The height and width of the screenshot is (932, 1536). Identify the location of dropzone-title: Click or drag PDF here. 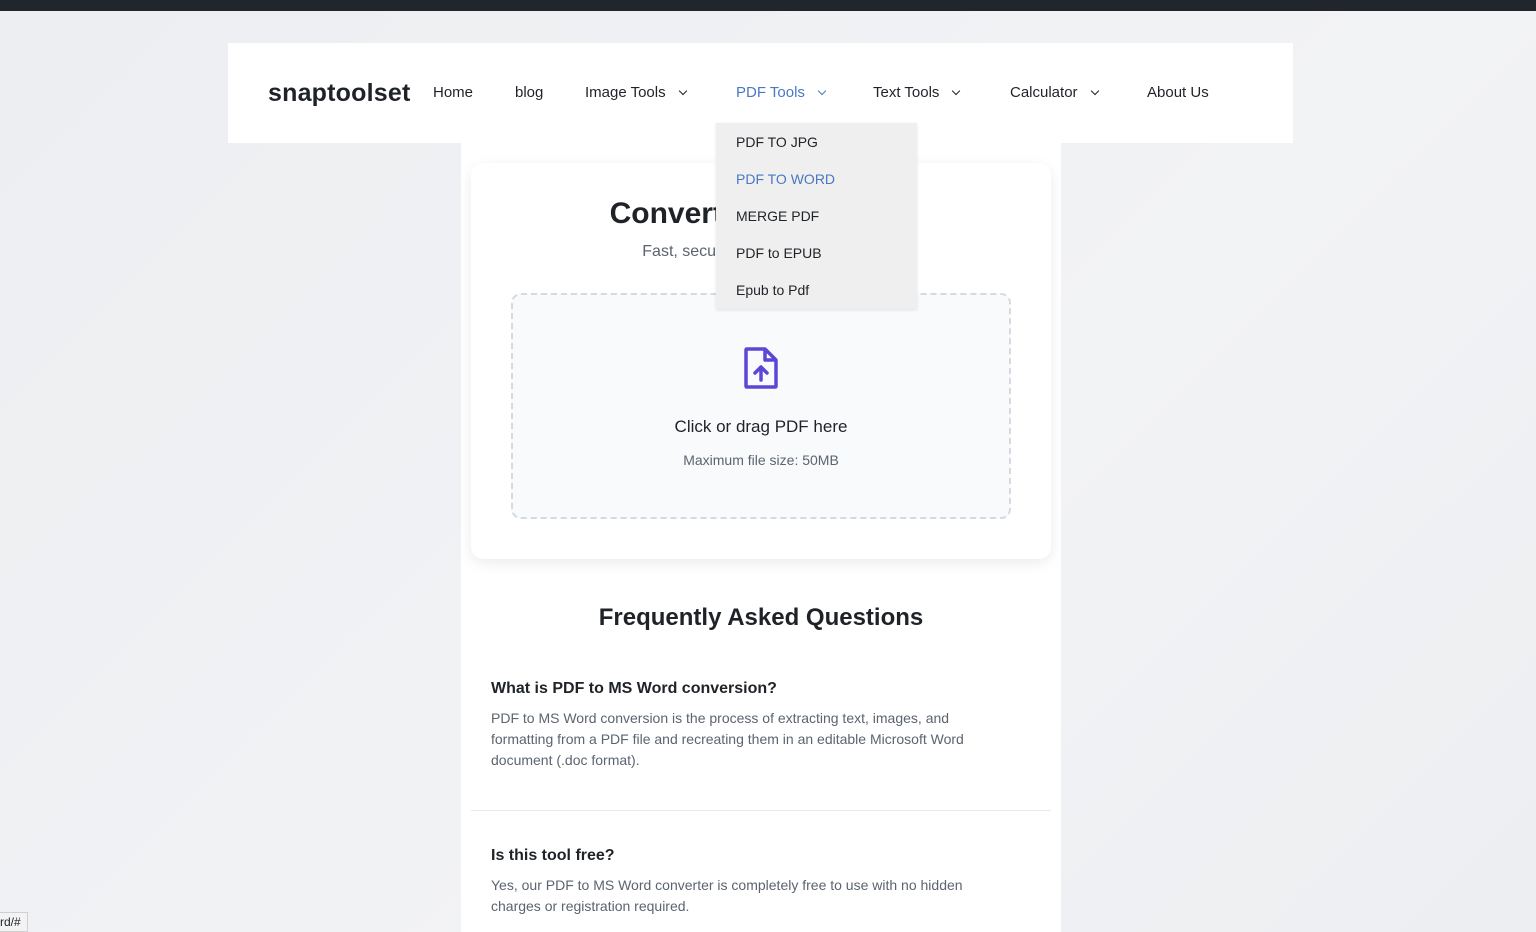
(761, 426).